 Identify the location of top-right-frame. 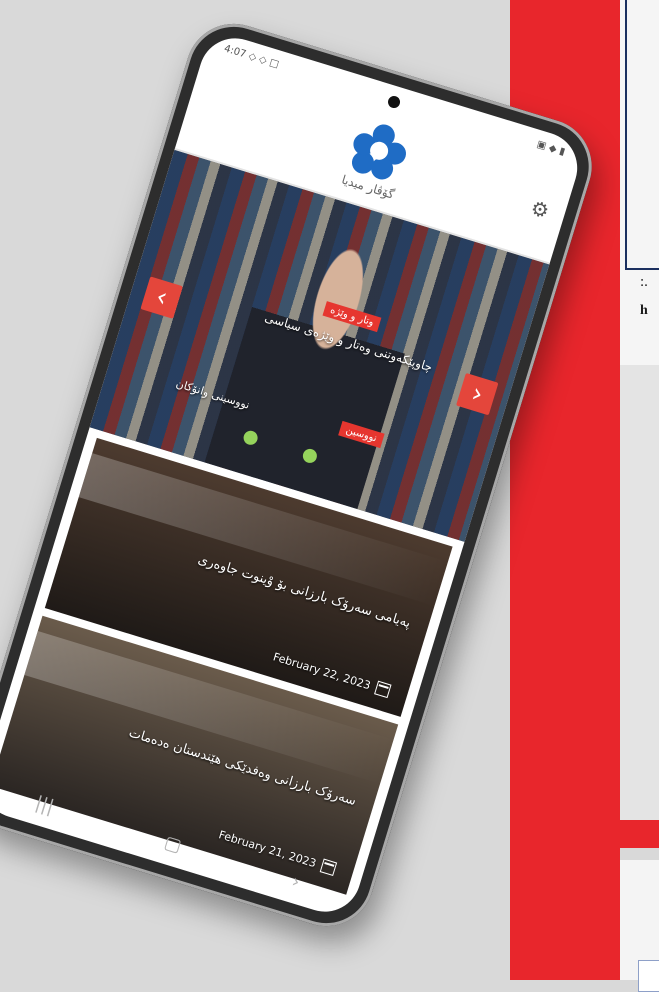
(642, 135).